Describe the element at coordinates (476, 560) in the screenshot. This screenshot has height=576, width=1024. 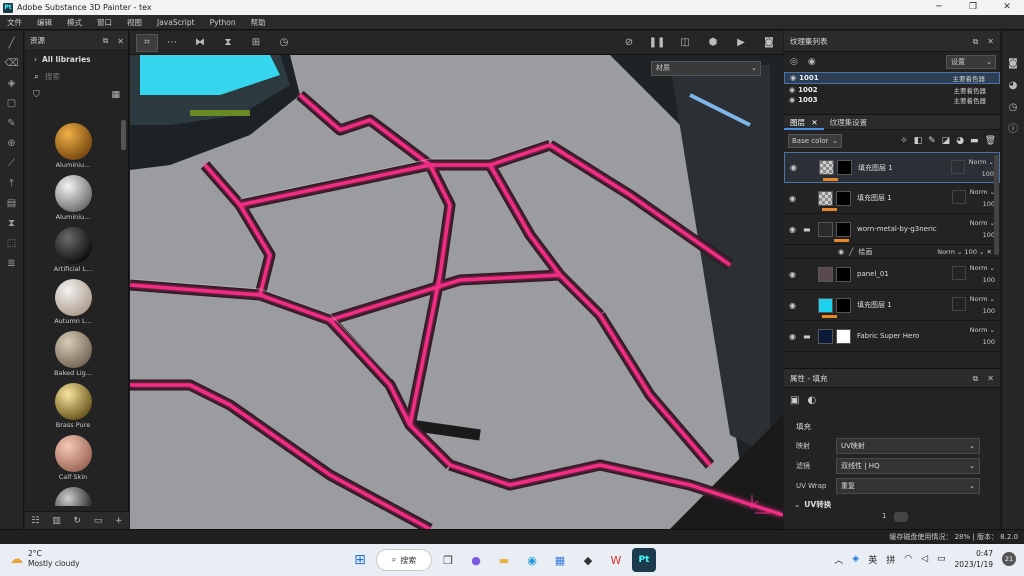
I see `teams-icon: ●` at that location.